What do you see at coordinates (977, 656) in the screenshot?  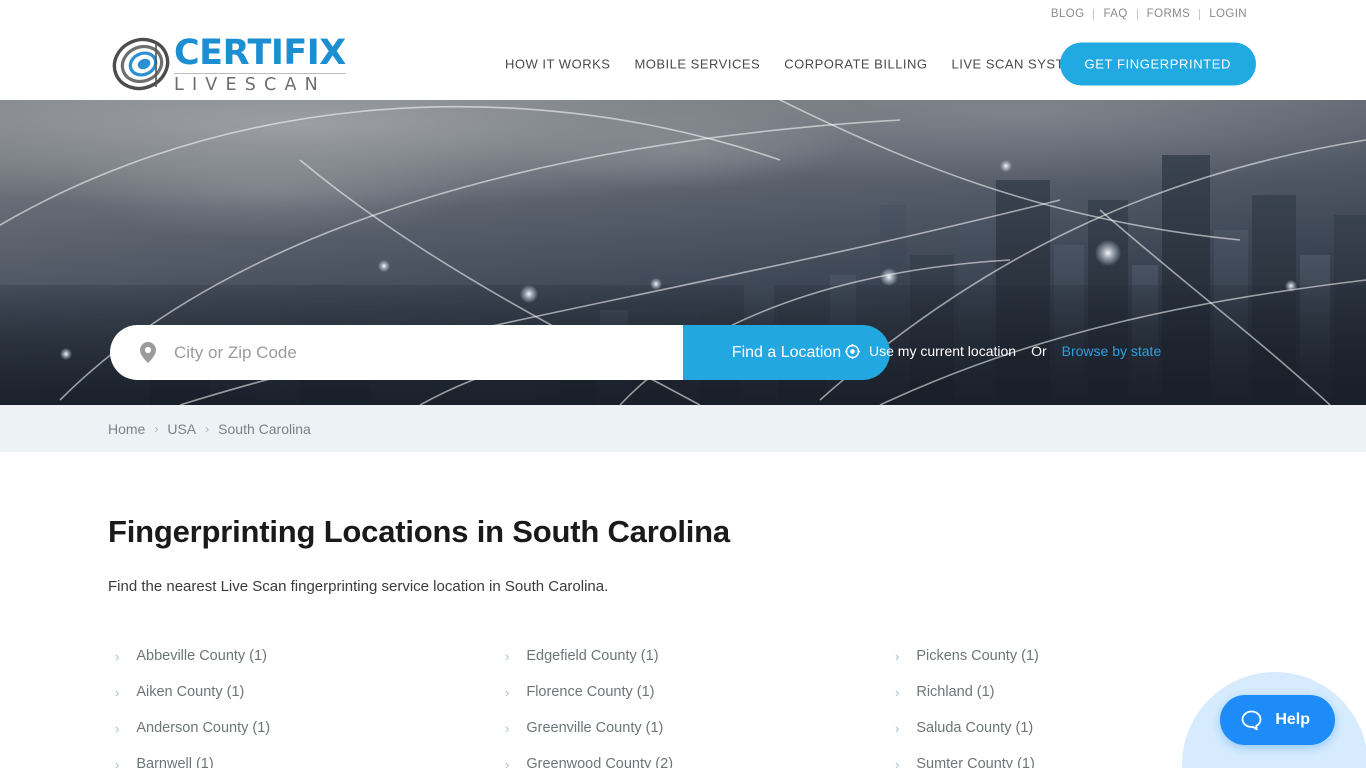 I see `county-label: Pickens County (1)` at bounding box center [977, 656].